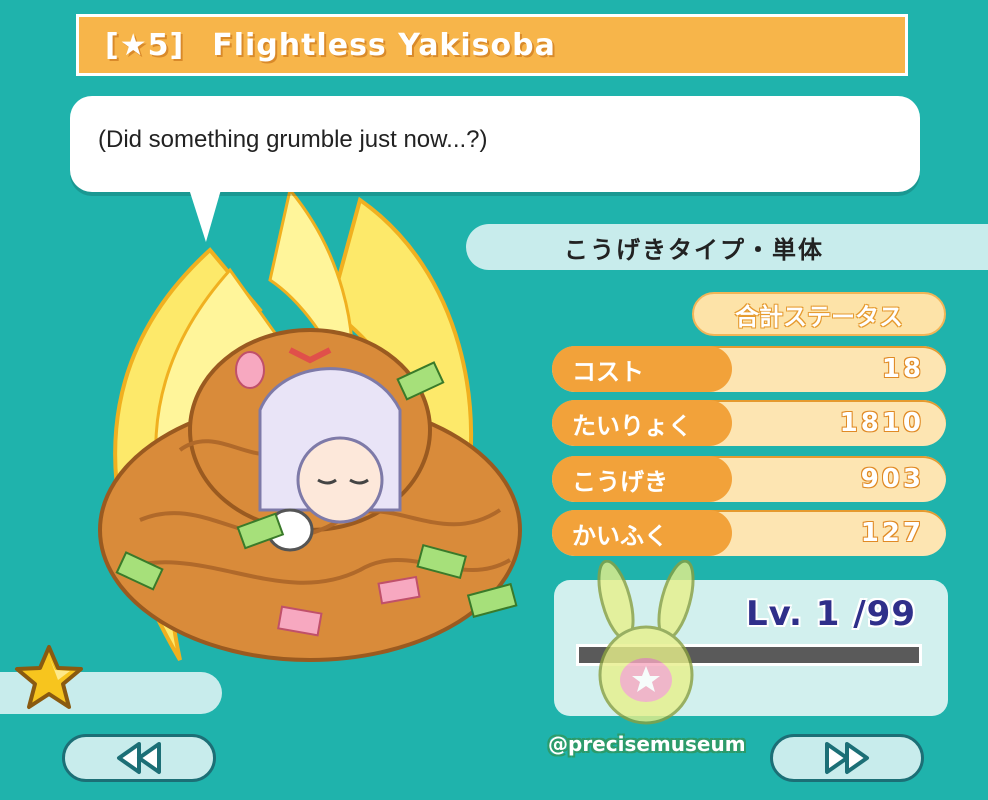 The image size is (988, 800). Describe the element at coordinates (646, 642) in the screenshot. I see `mascot-watermark-icon` at that location.